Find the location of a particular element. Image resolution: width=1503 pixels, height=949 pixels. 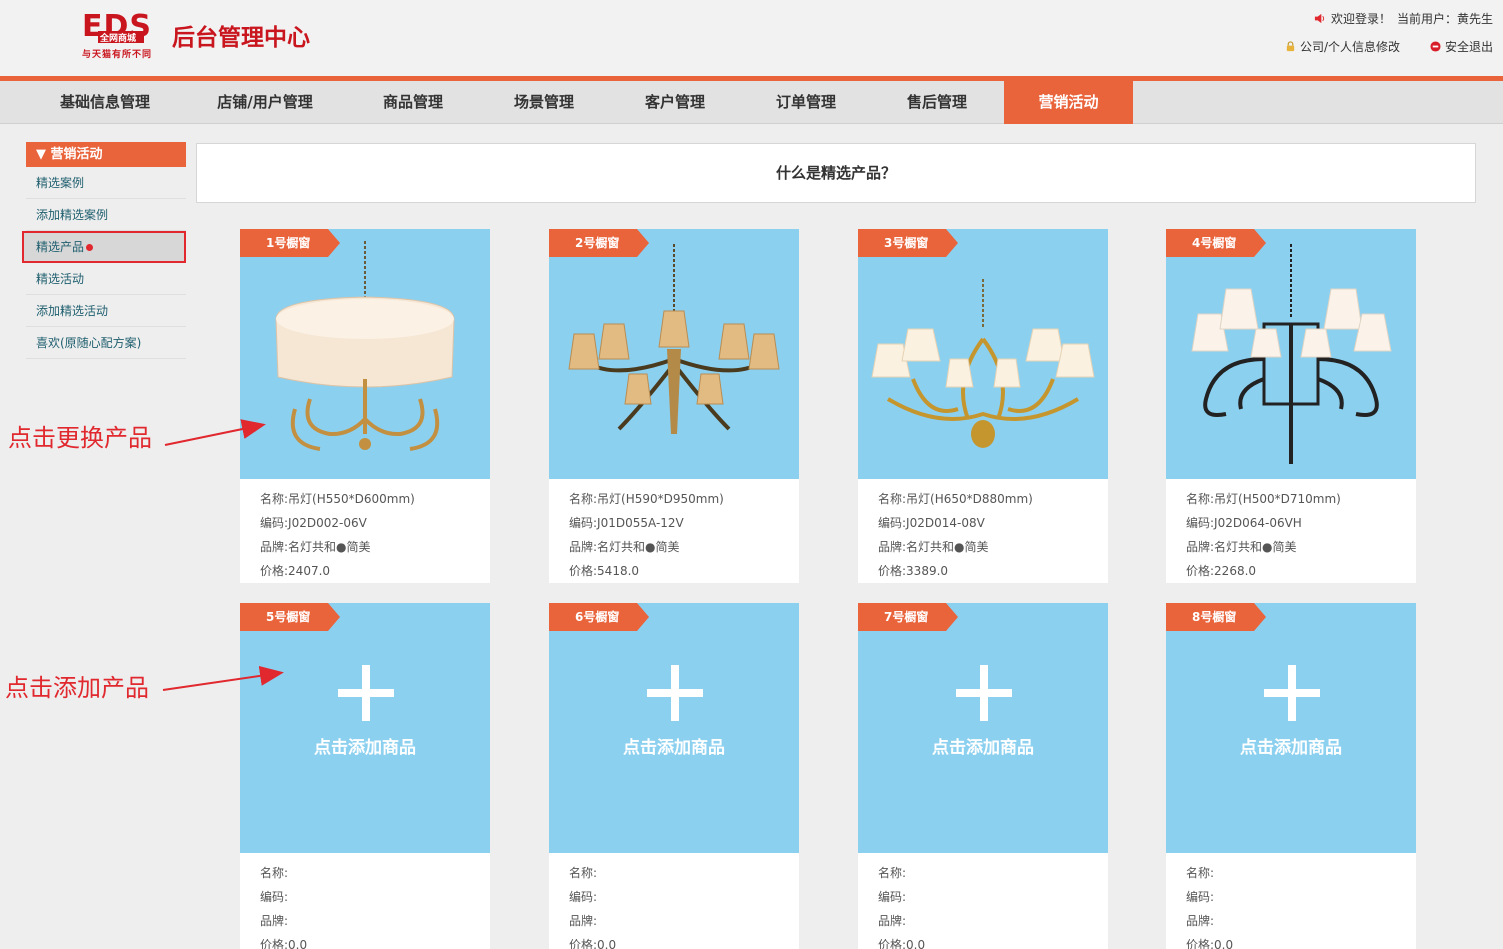

product-window-slot: 点击添加商品 5号橱窗 is located at coordinates (365, 728).